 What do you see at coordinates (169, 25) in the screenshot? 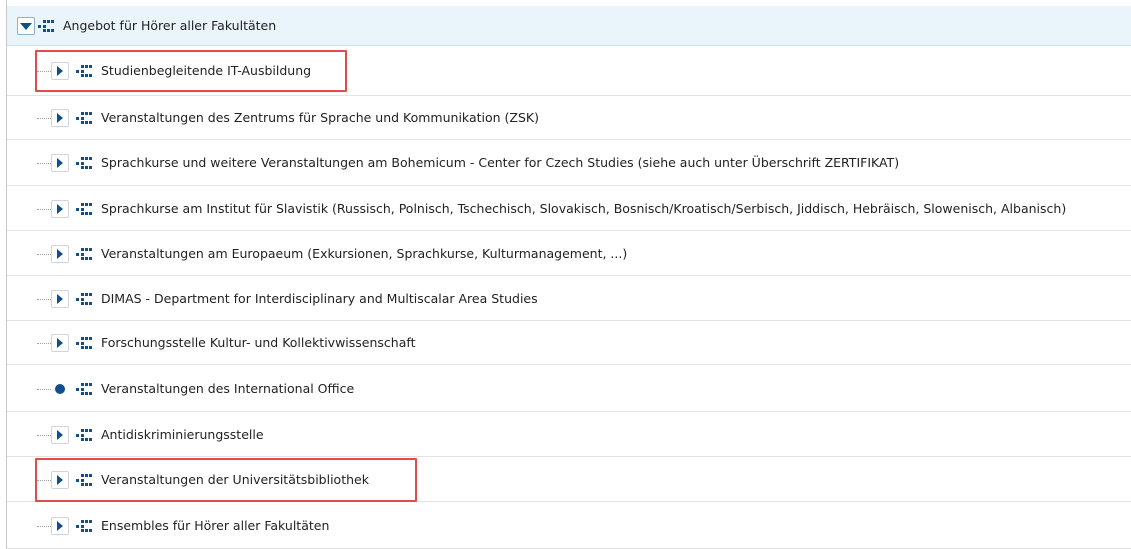
I see `tree-root-label: Angebot für Hörer aller Fakultäten` at bounding box center [169, 25].